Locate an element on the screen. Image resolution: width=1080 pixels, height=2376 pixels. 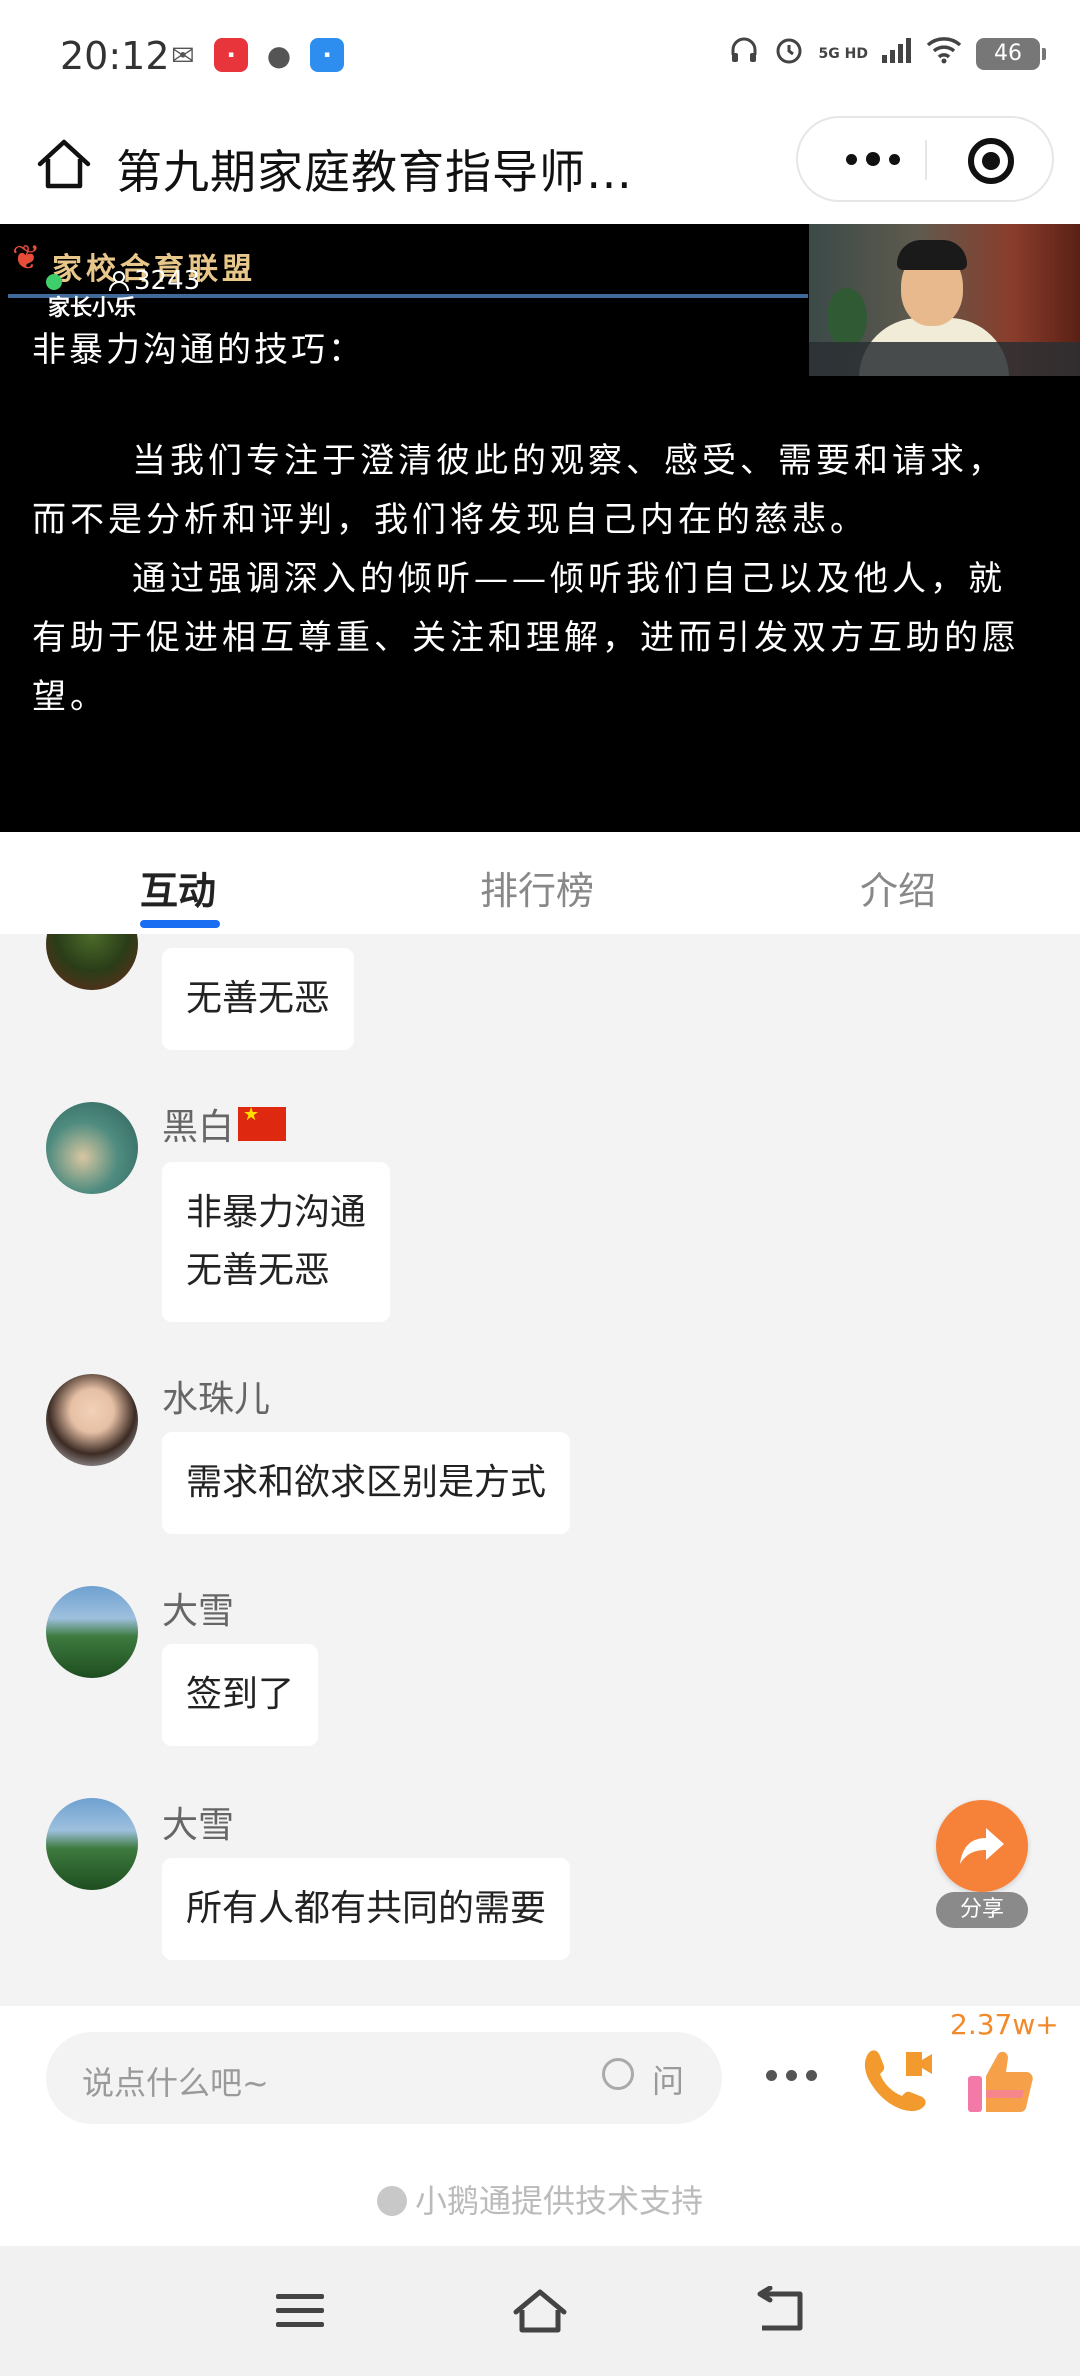
chat-username: 水珠儿 is located at coordinates (216, 1399).